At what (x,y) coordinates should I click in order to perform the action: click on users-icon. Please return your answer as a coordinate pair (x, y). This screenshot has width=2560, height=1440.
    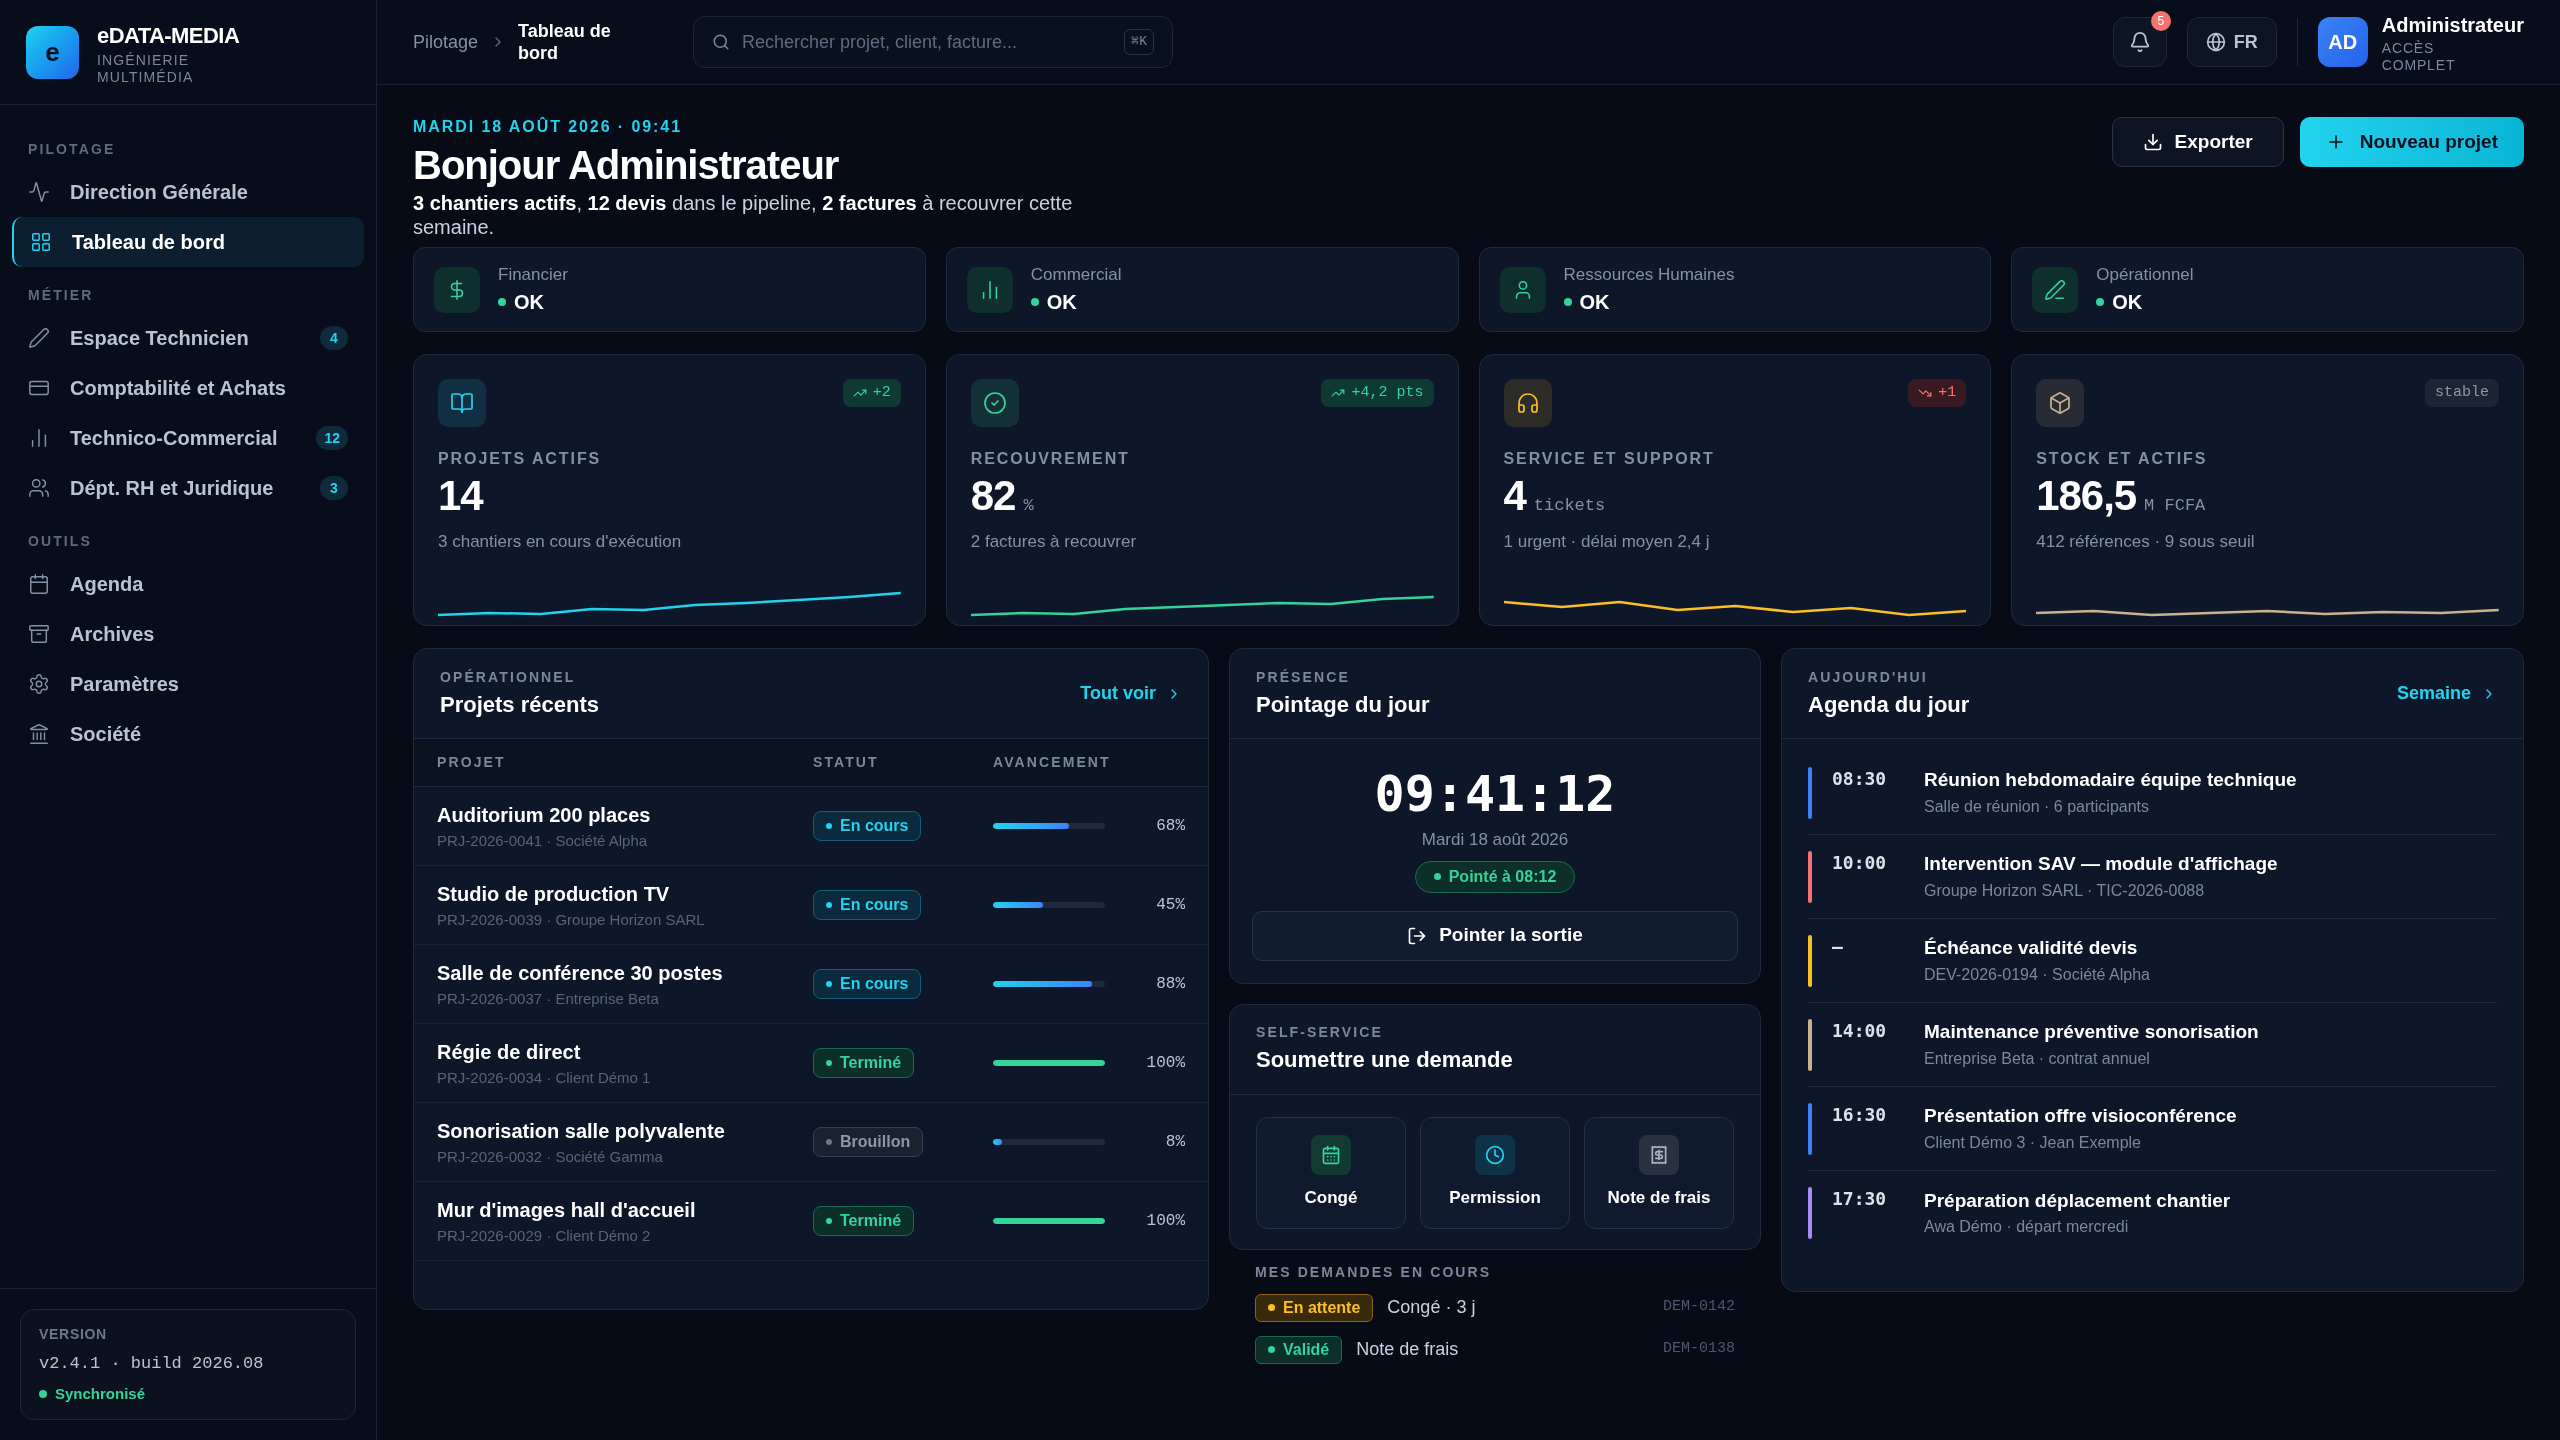
    Looking at the image, I should click on (39, 488).